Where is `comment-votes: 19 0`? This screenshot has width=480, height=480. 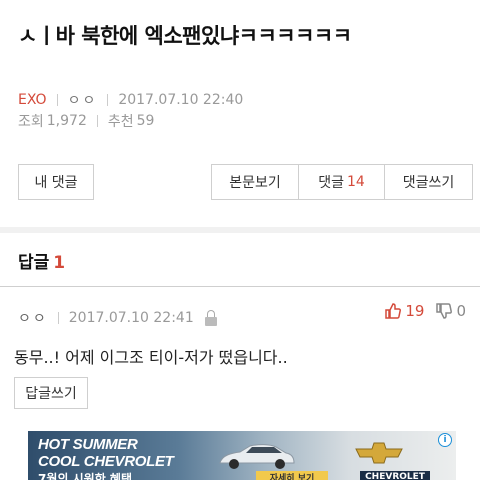
comment-votes: 19 0 is located at coordinates (425, 311).